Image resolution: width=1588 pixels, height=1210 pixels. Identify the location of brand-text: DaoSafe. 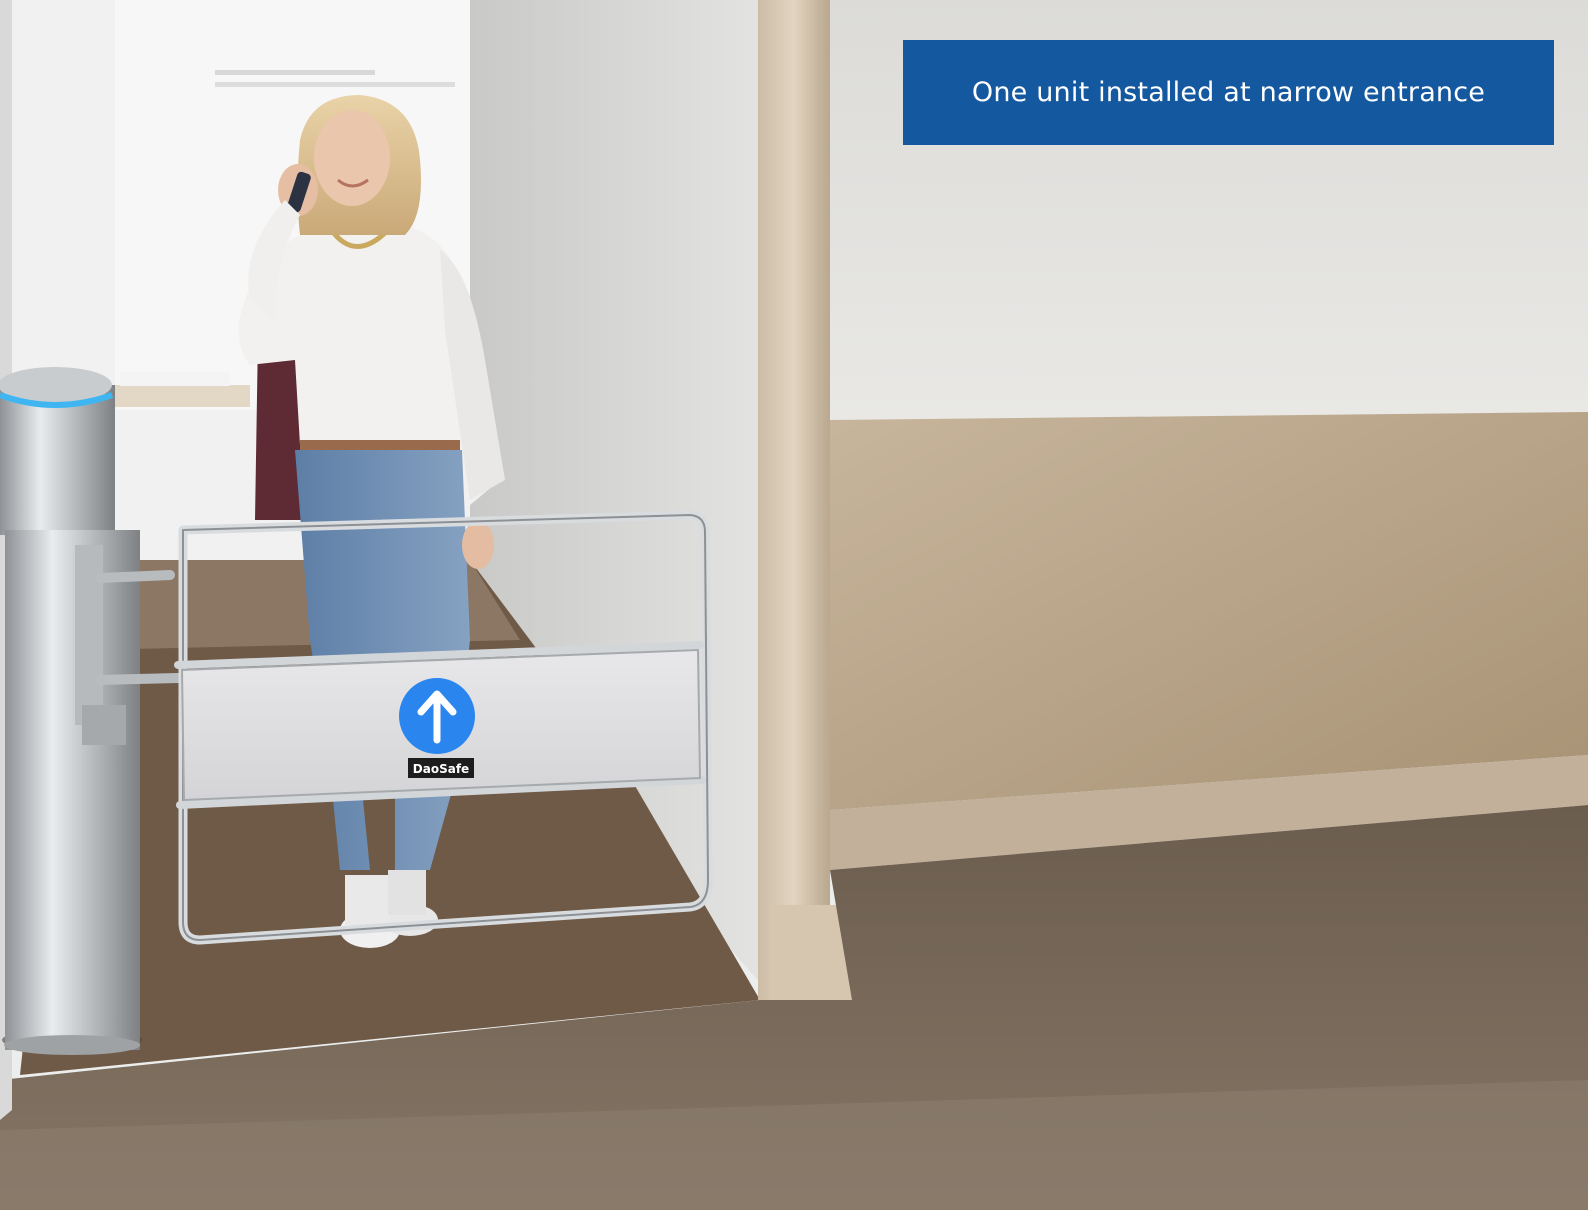
(441, 769).